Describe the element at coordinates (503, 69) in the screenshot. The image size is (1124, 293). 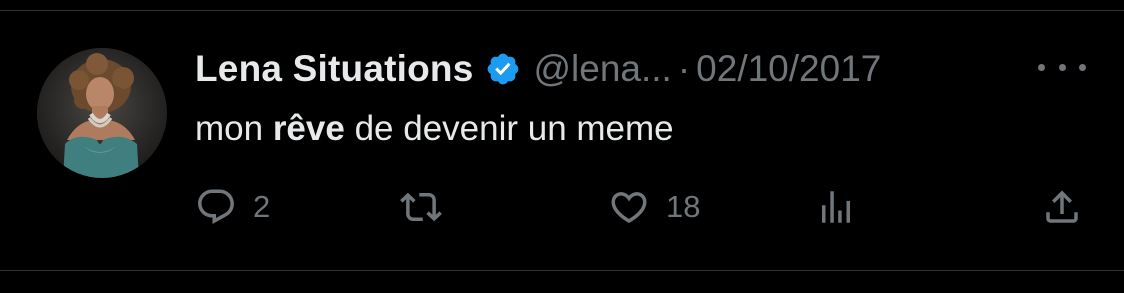
I see `verified-badge-icon` at that location.